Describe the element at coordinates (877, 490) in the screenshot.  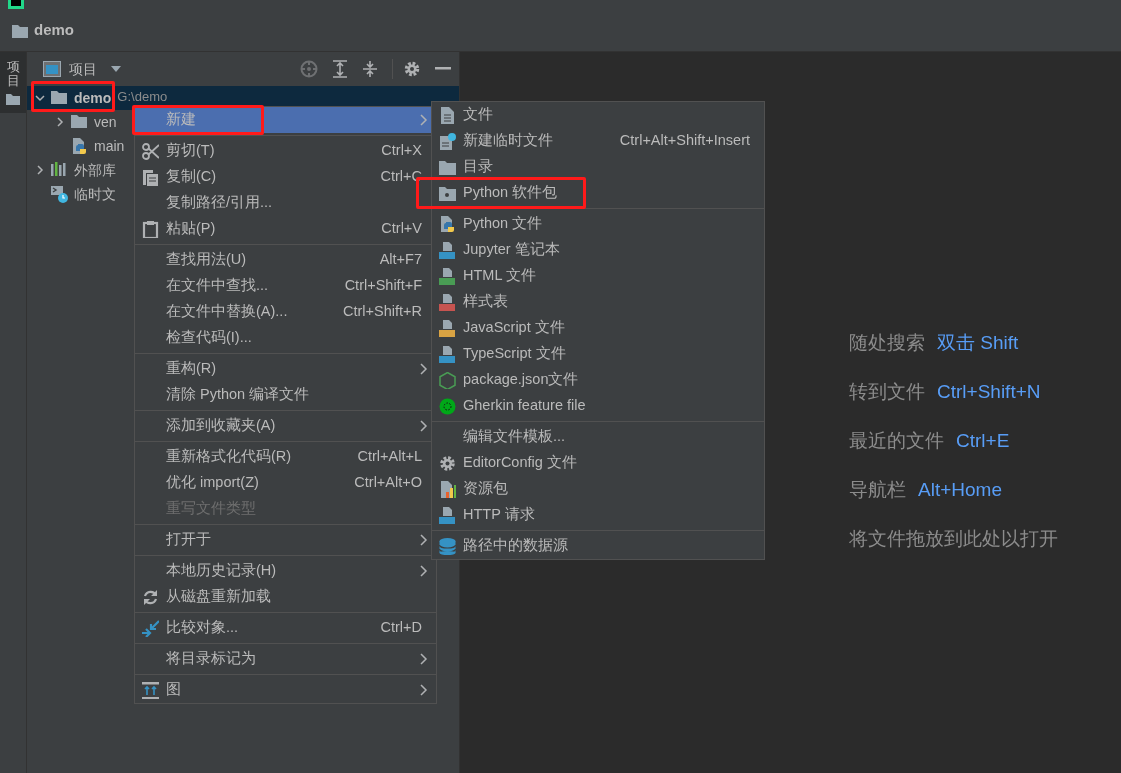
I see `hint-label: 导航栏` at that location.